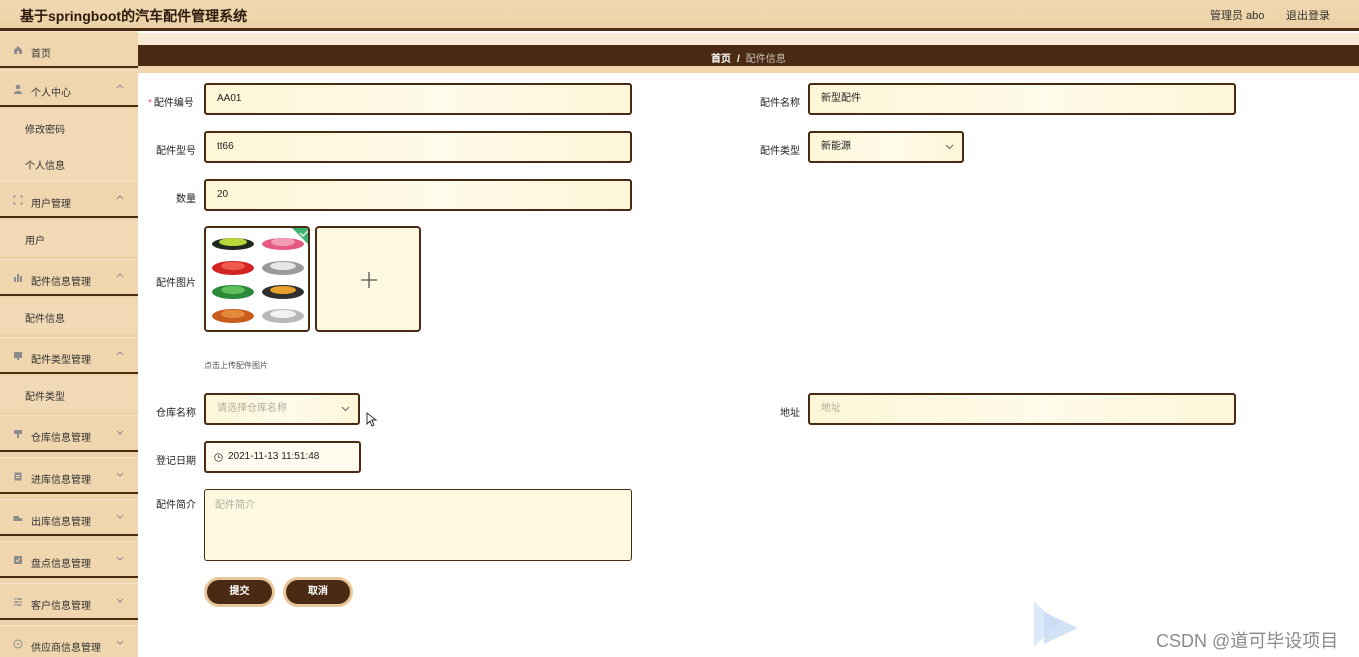 The width and height of the screenshot is (1359, 657). I want to click on sidebar-item-profile: 个人信息, so click(69, 163).